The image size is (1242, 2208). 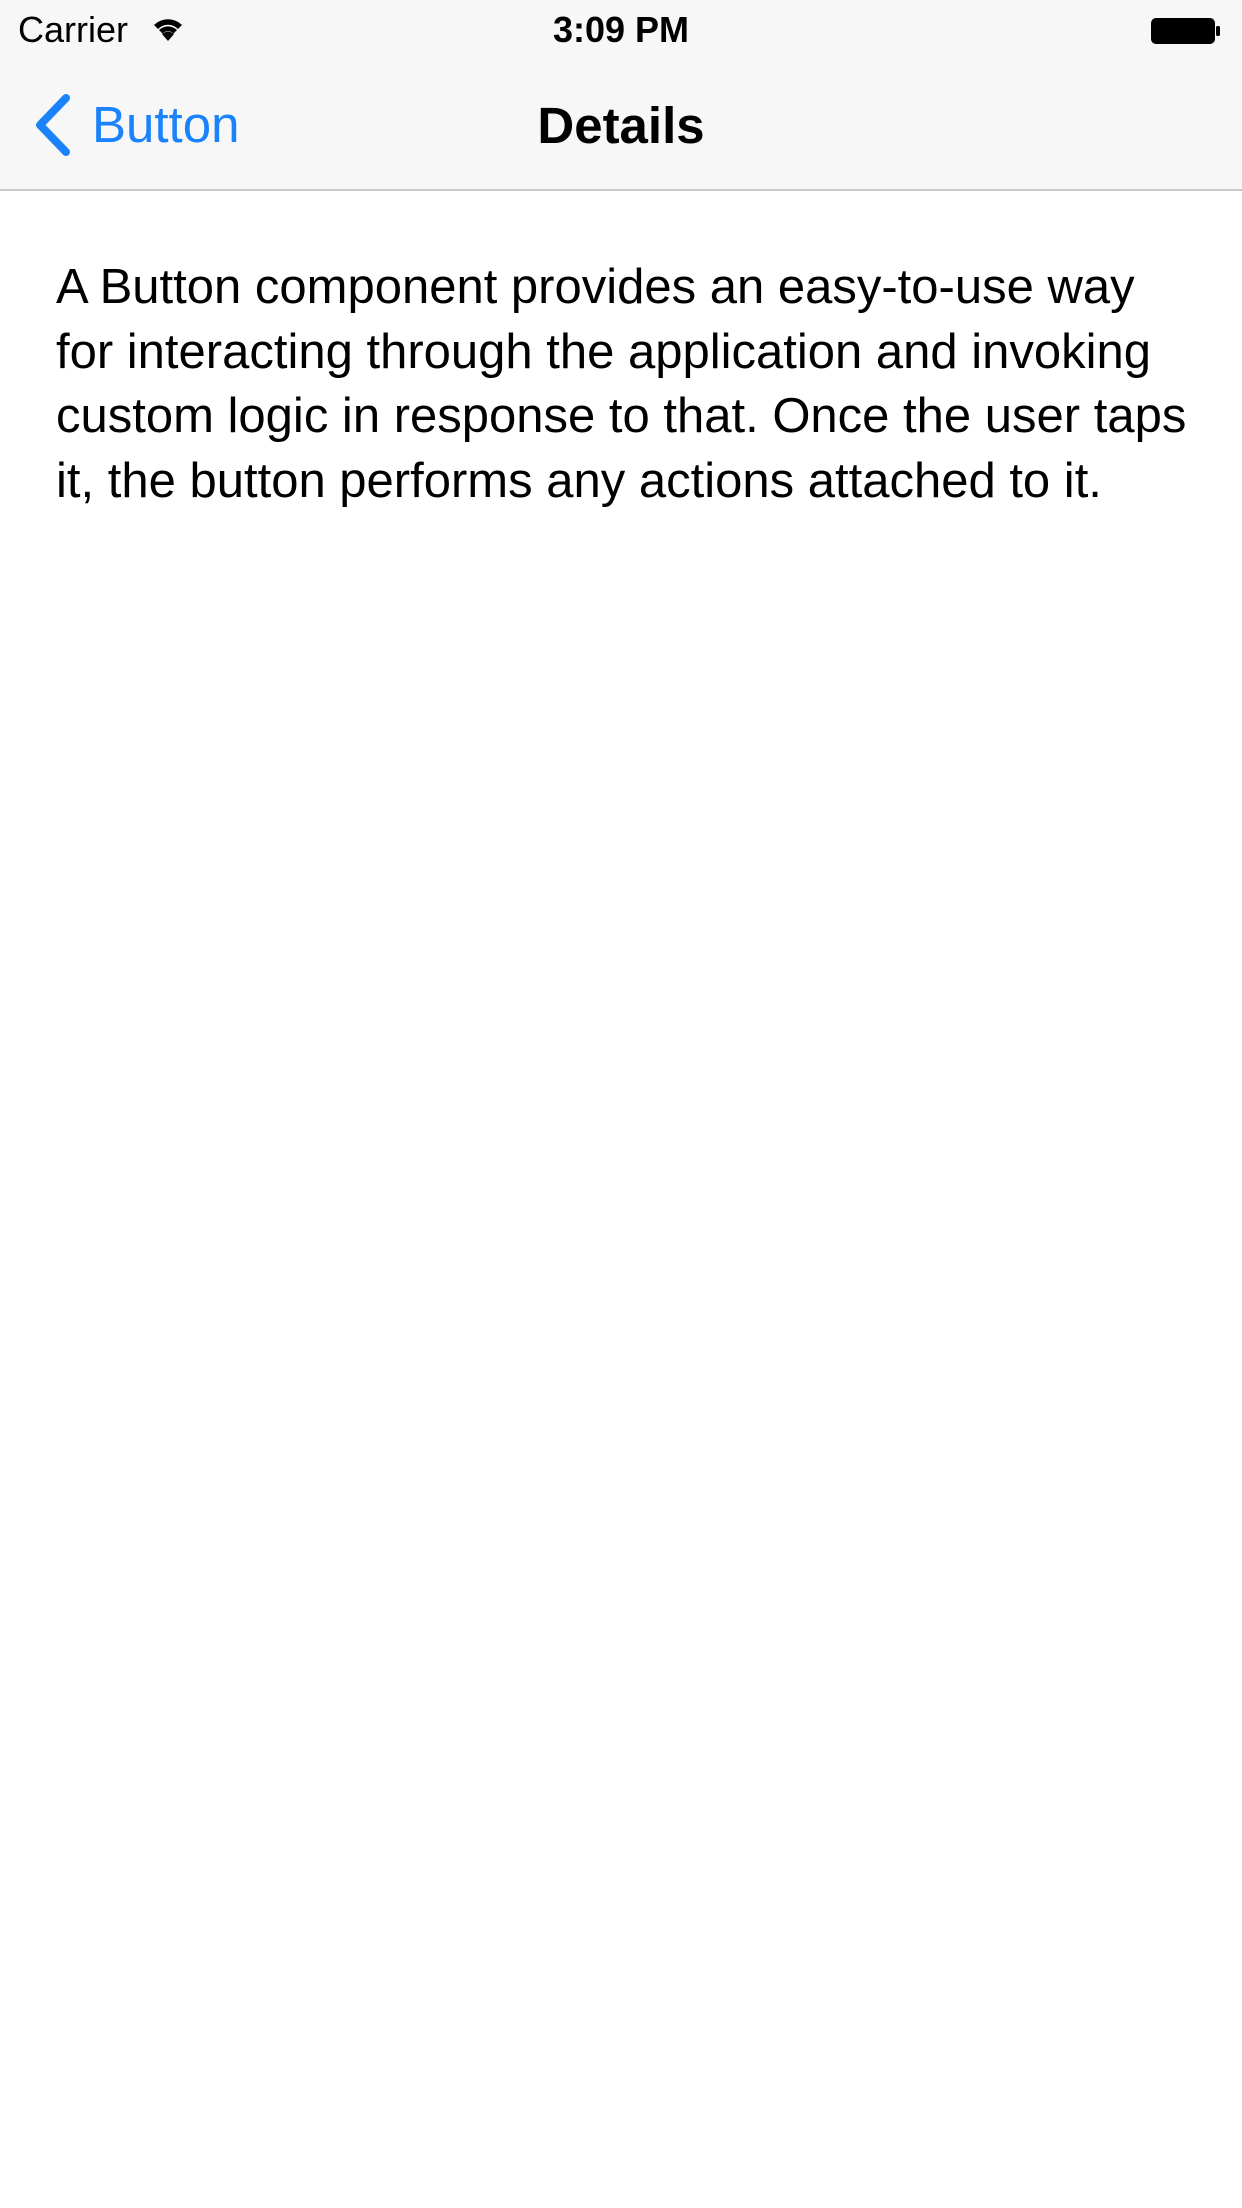 I want to click on battery-icon, so click(x=1185, y=31).